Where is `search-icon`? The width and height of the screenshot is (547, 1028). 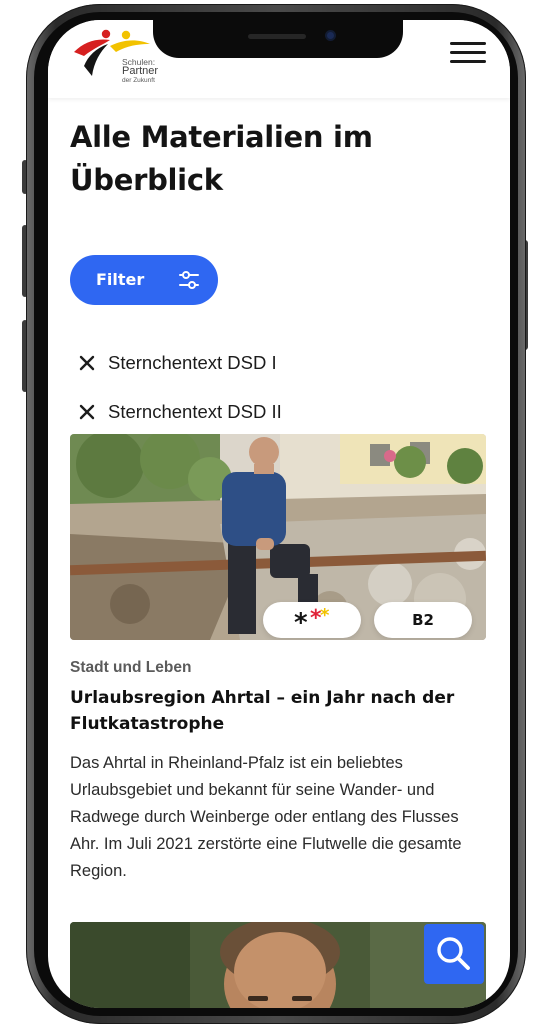
search-icon is located at coordinates (453, 953).